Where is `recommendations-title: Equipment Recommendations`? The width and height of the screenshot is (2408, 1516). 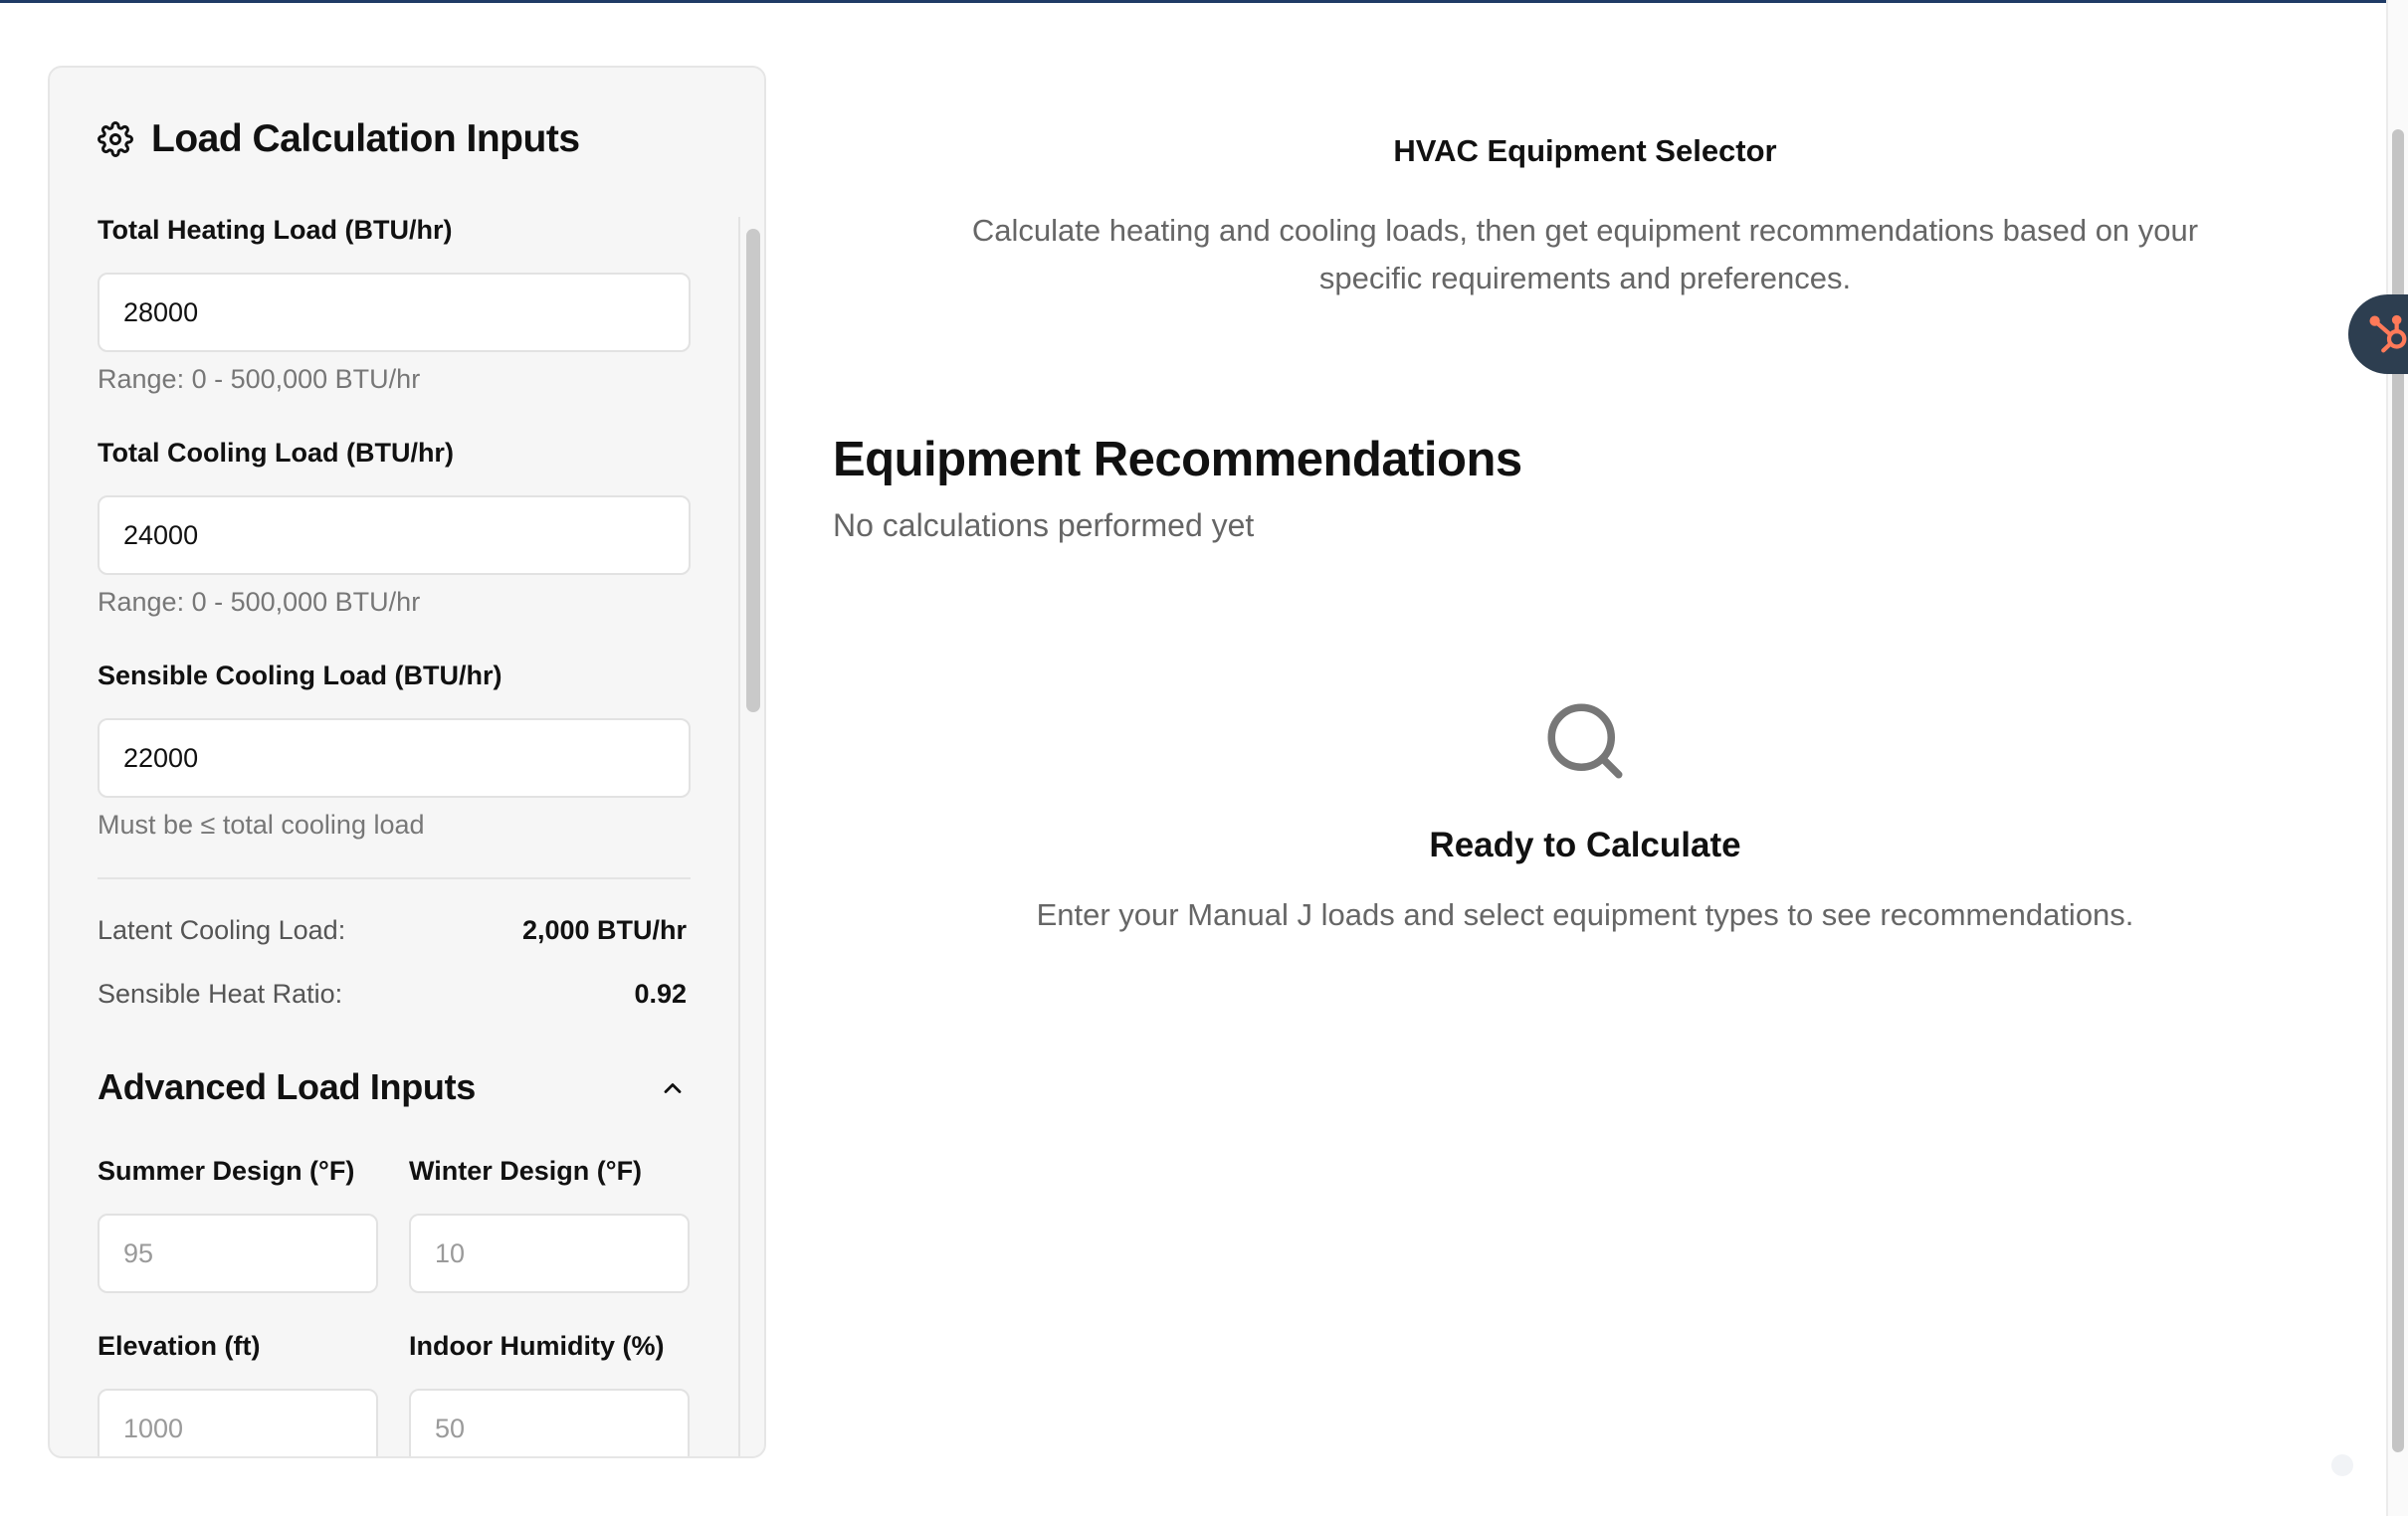 recommendations-title: Equipment Recommendations is located at coordinates (1177, 459).